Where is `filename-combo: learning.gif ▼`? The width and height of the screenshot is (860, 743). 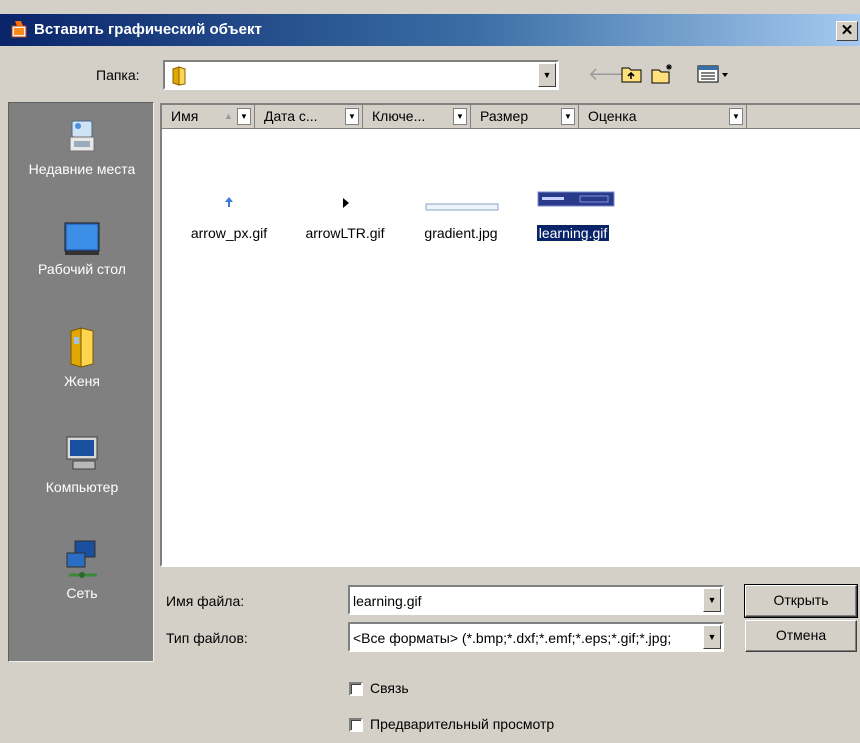
filename-combo: learning.gif ▼ is located at coordinates (536, 600).